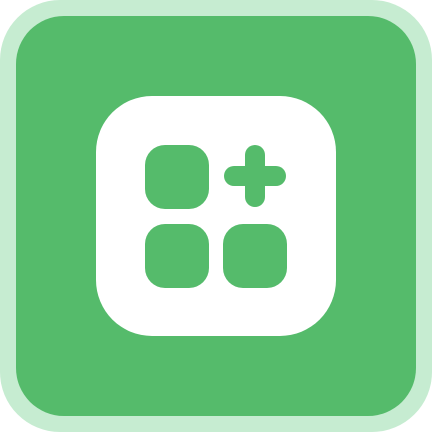 This screenshot has height=432, width=432. I want to click on plus-vertical-bar, so click(255, 176).